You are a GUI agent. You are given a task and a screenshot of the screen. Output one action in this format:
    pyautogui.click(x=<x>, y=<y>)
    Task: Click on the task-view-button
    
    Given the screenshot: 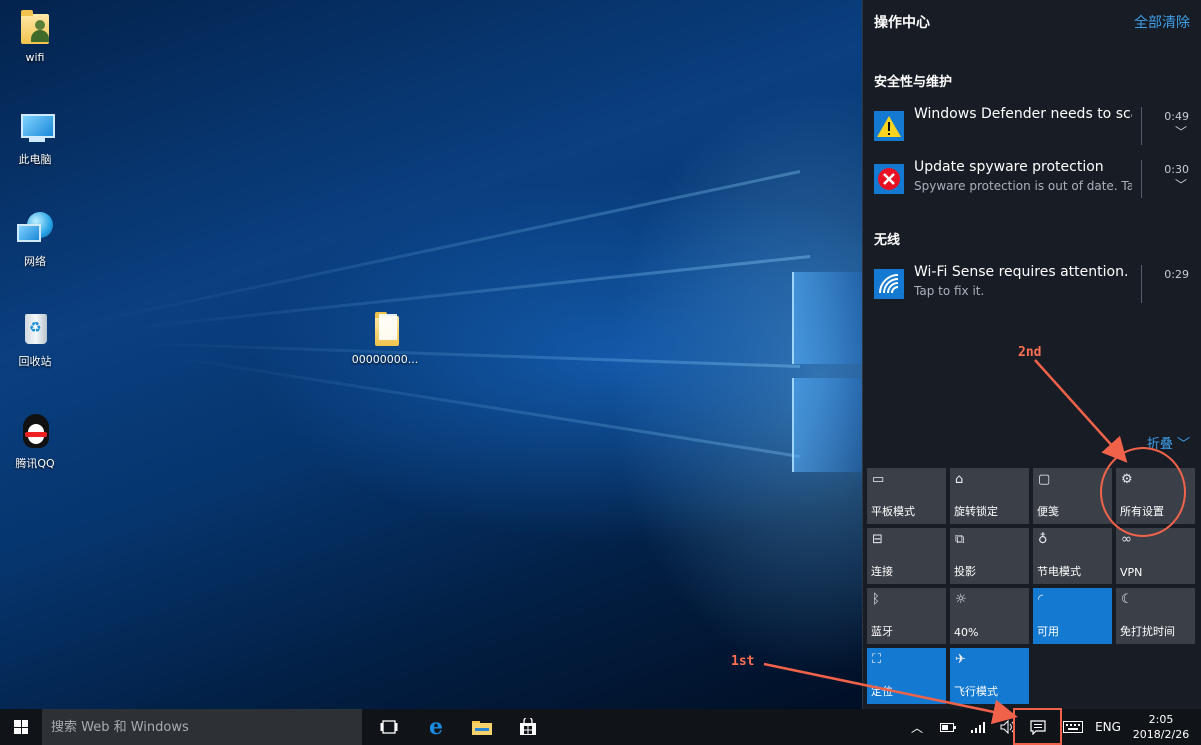 What is the action you would take?
    pyautogui.click(x=389, y=727)
    